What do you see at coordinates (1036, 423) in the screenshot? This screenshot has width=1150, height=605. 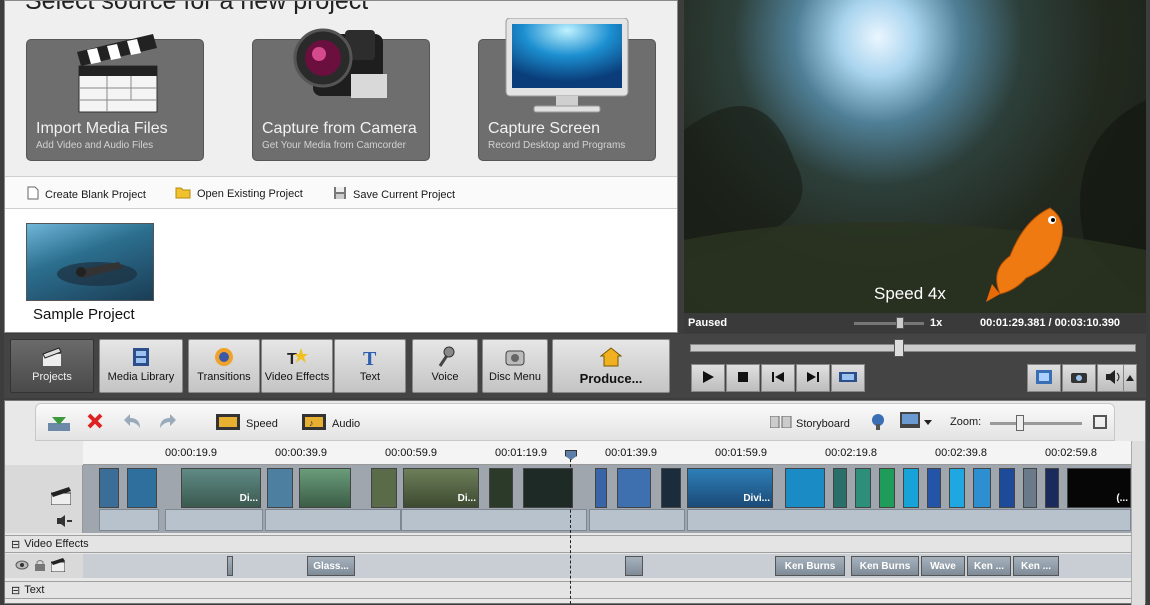 I see `zoom-slider-track` at bounding box center [1036, 423].